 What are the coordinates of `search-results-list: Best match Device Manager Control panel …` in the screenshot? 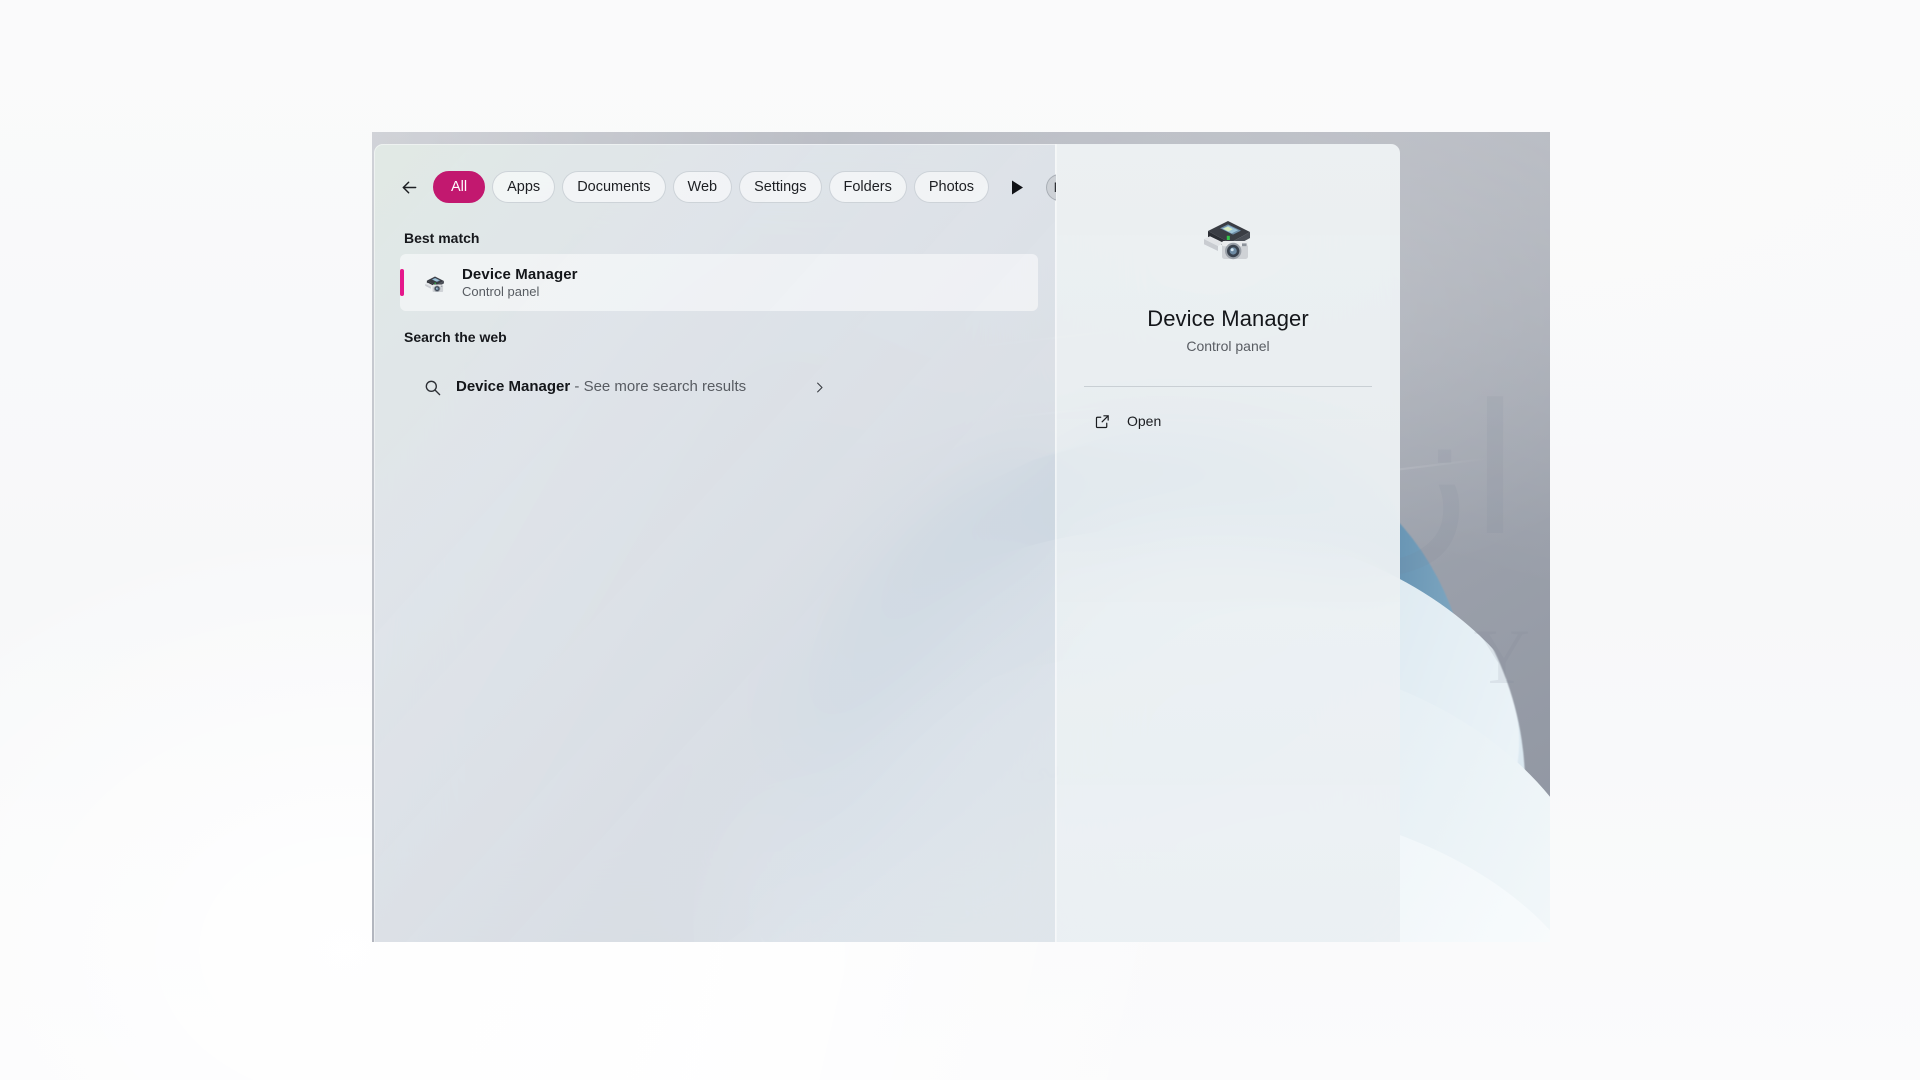 It's located at (715, 319).